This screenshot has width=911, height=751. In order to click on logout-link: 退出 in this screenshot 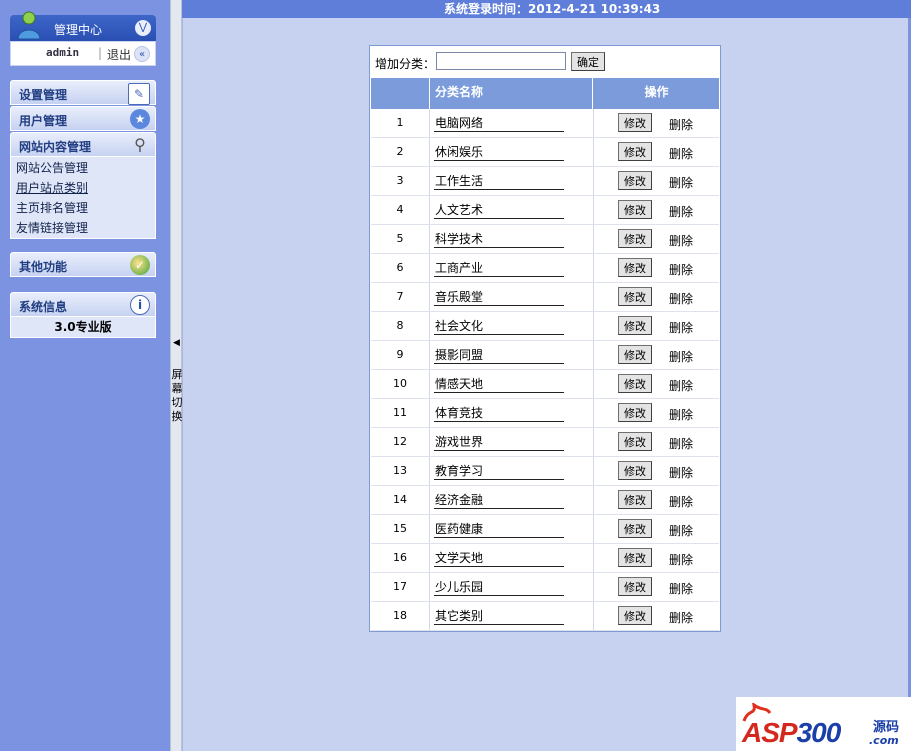, I will do `click(119, 54)`.